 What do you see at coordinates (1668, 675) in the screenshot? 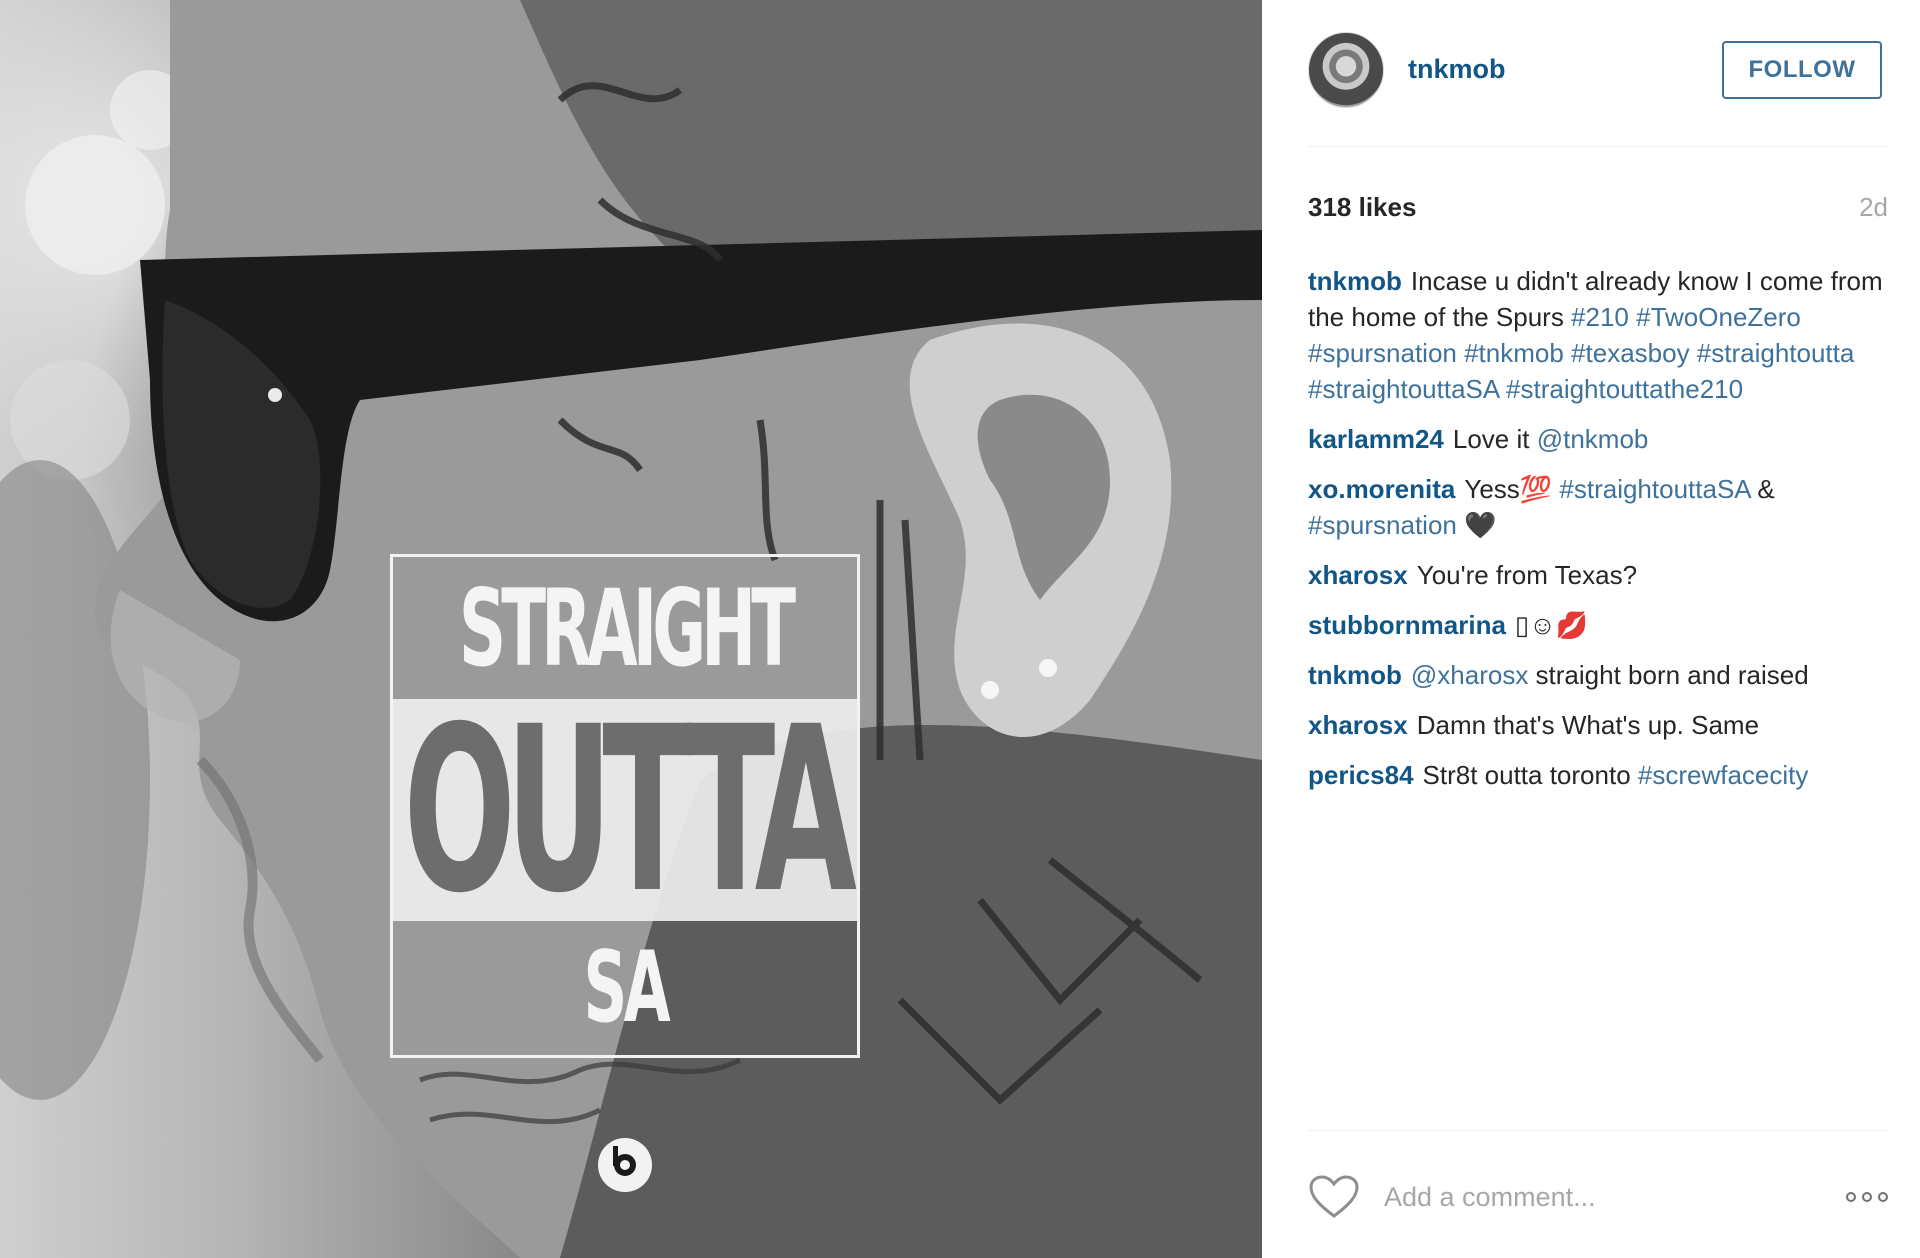
I see `comment-text: straight born and raised` at bounding box center [1668, 675].